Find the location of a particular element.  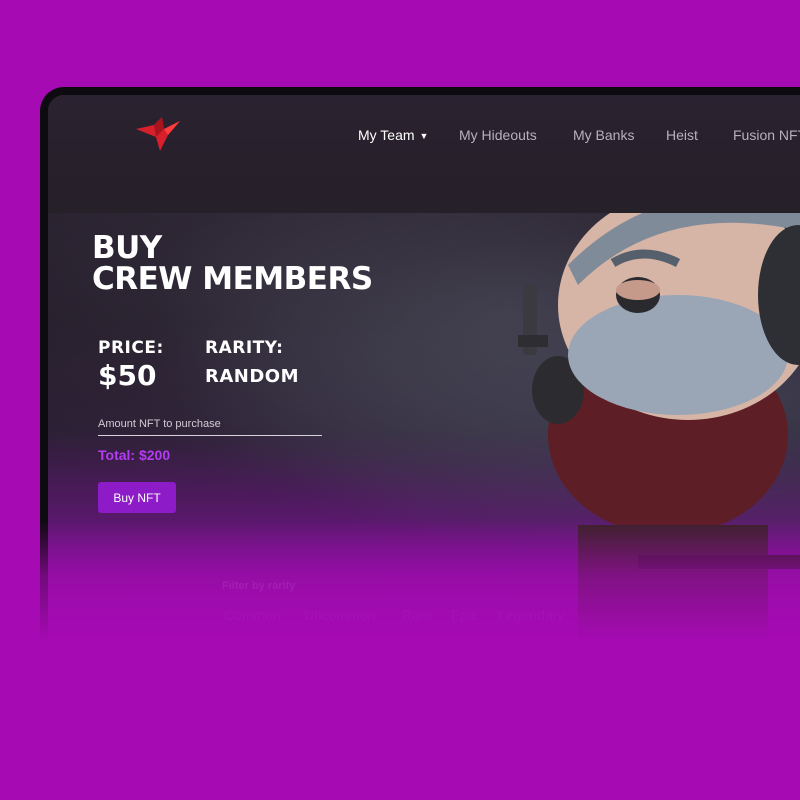

hero-title: BUY CREW MEMBERS is located at coordinates (232, 264).